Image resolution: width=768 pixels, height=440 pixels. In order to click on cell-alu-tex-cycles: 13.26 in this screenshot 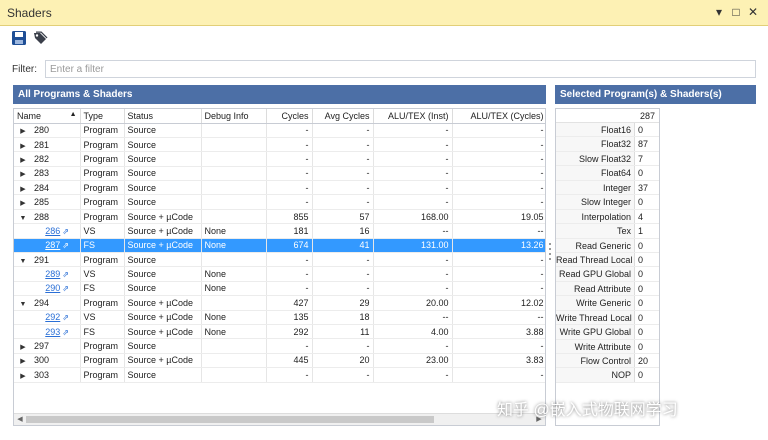, I will do `click(498, 246)`.